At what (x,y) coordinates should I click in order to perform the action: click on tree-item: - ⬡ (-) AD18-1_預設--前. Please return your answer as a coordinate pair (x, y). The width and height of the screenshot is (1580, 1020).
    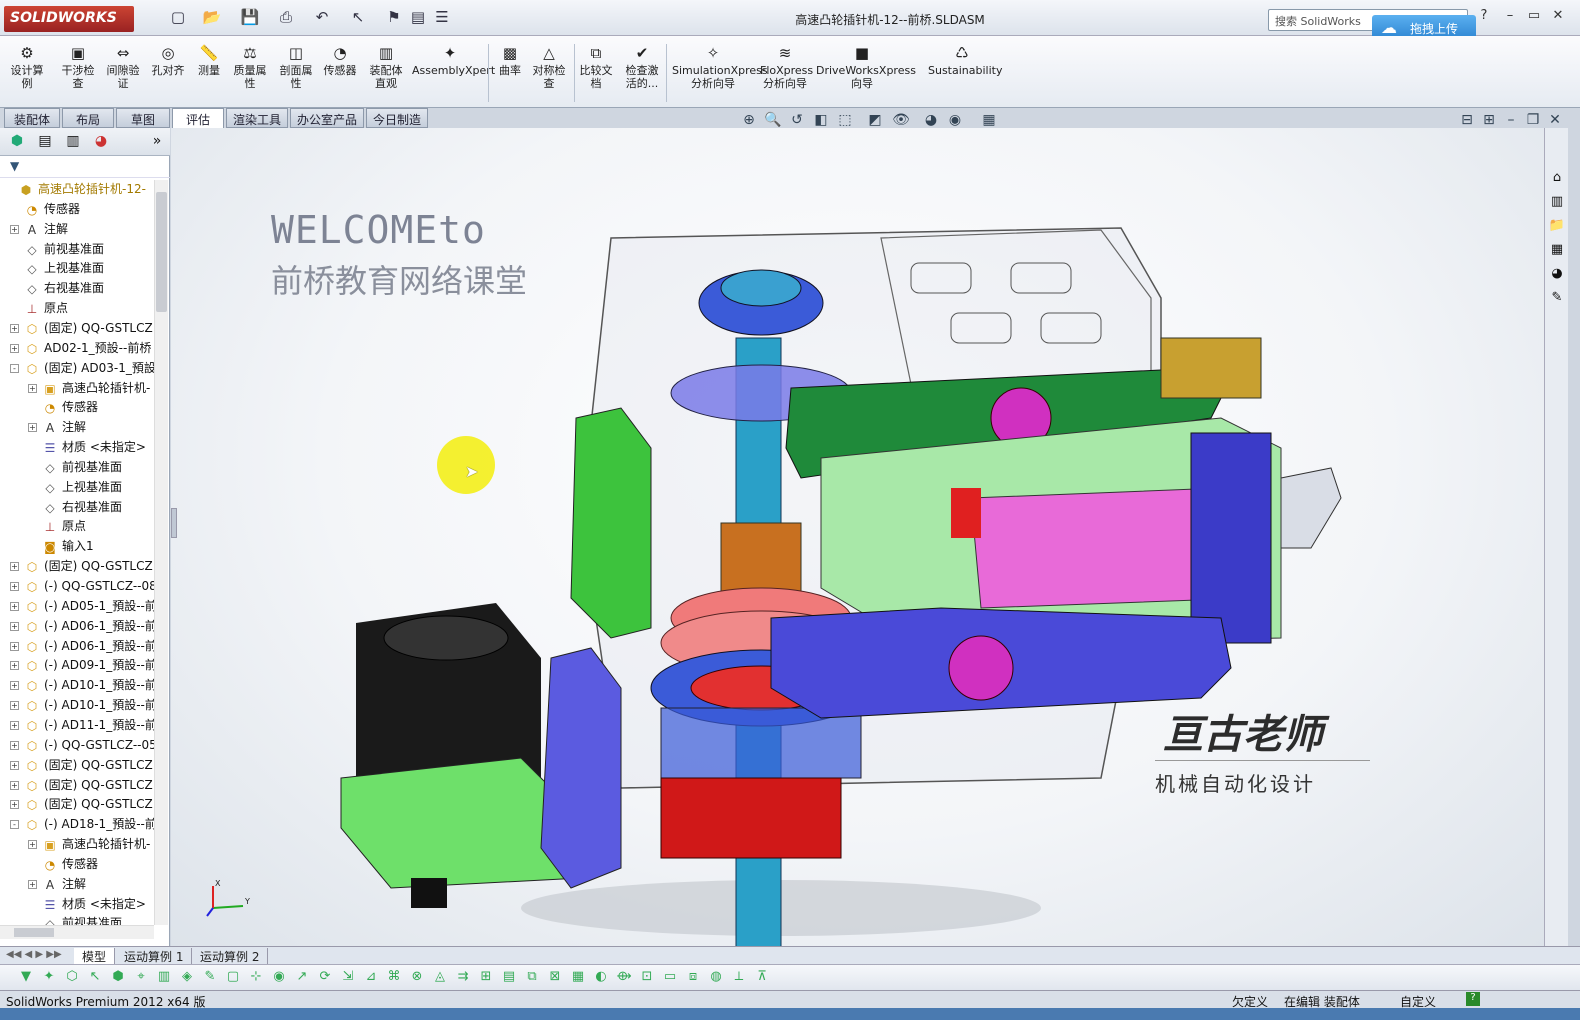
    Looking at the image, I should click on (77, 825).